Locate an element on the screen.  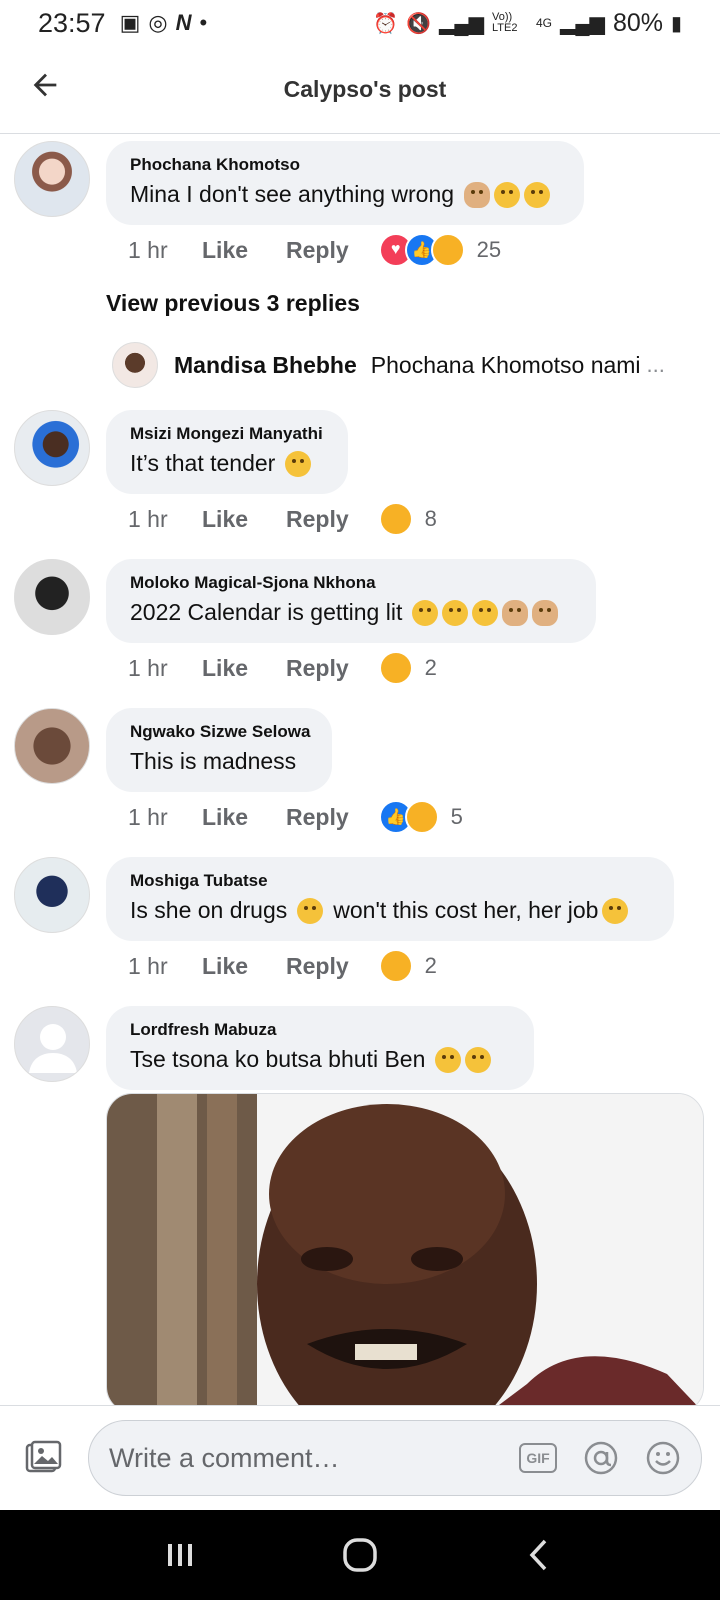
reaction-count: 8 is located at coordinates (430, 518).